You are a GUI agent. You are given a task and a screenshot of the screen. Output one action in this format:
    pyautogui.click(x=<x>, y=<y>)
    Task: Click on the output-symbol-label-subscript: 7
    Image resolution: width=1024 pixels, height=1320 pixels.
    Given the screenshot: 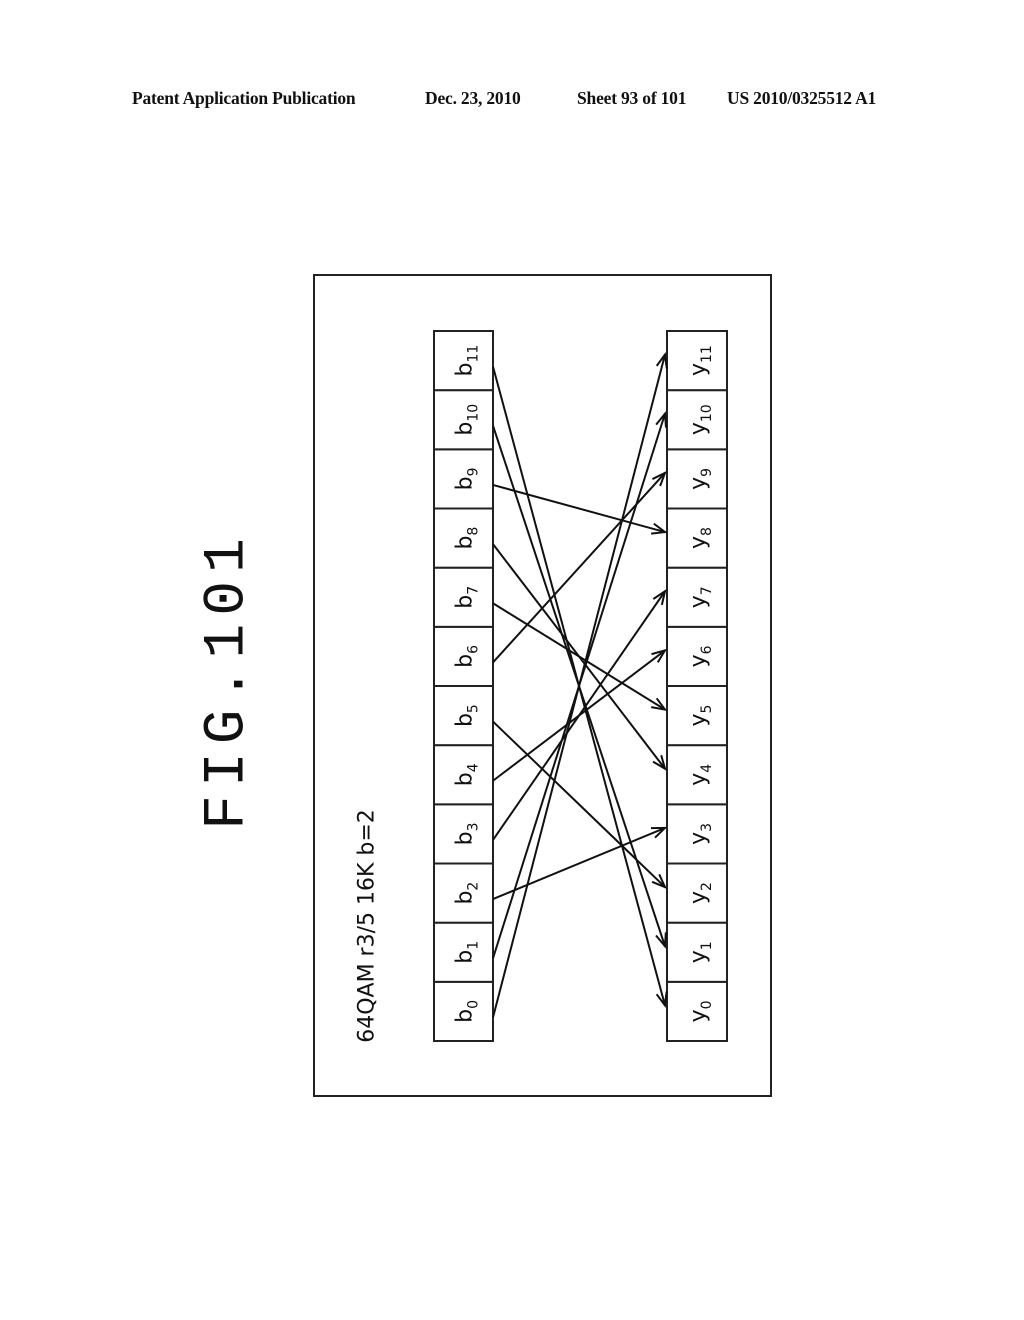 What is the action you would take?
    pyautogui.click(x=707, y=590)
    